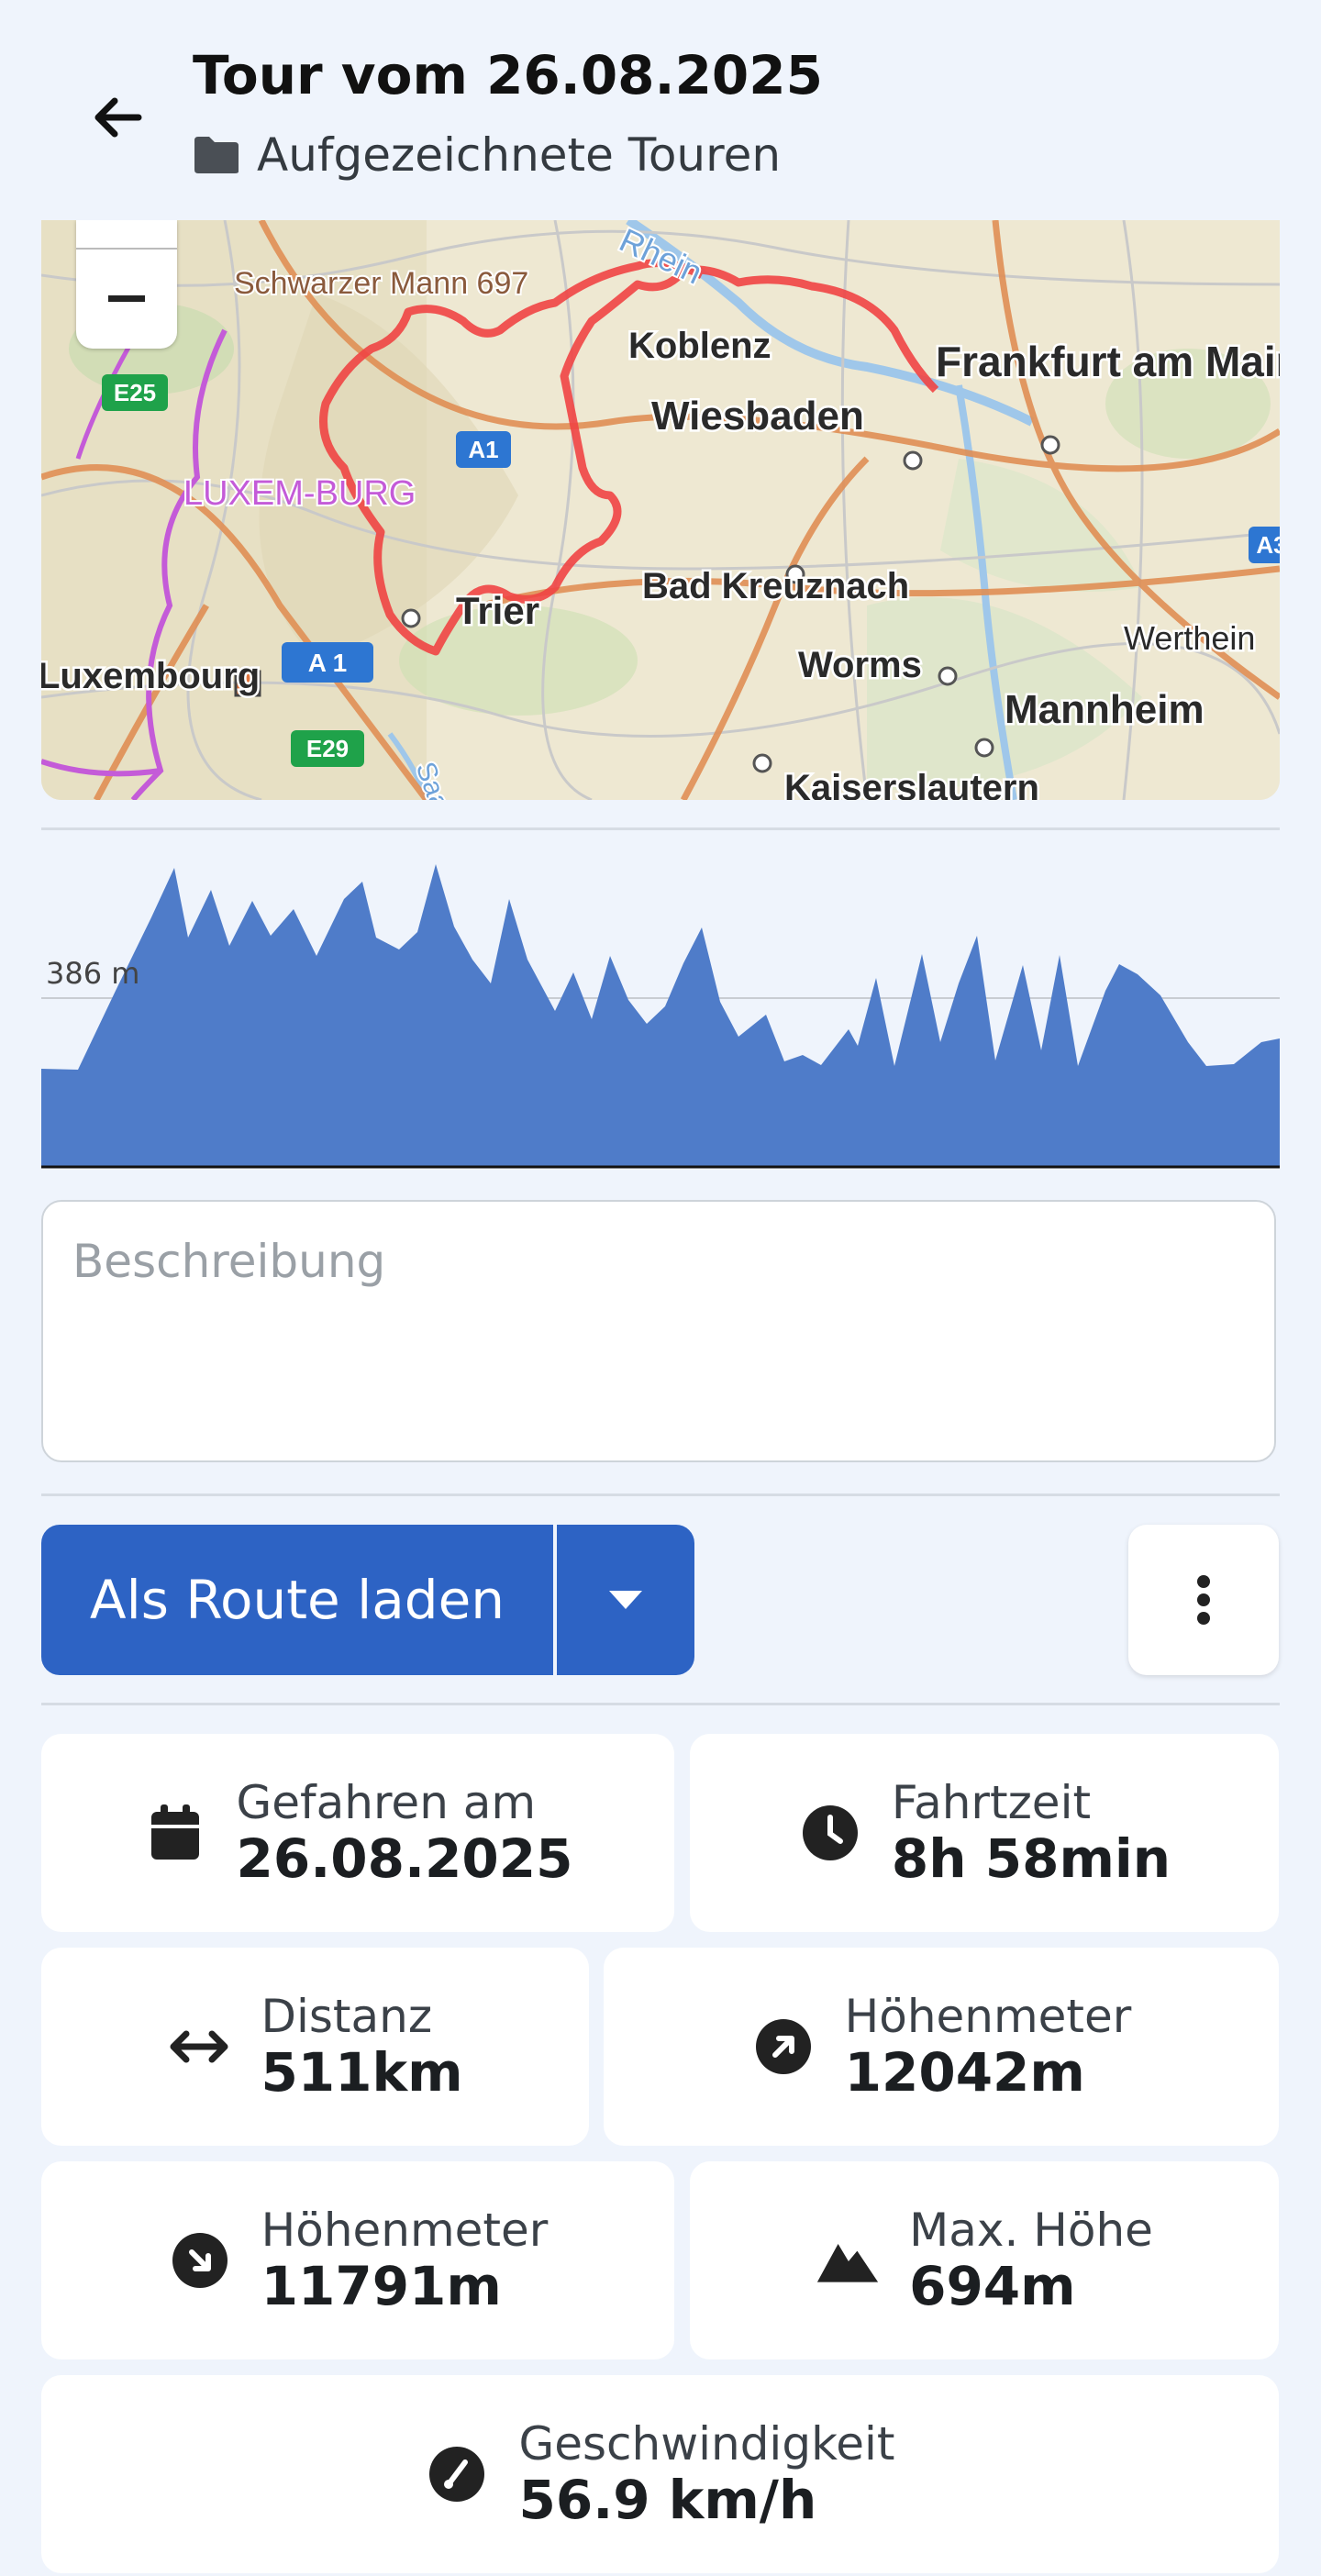  Describe the element at coordinates (327, 748) in the screenshot. I see `map-label-e29: E29` at that location.